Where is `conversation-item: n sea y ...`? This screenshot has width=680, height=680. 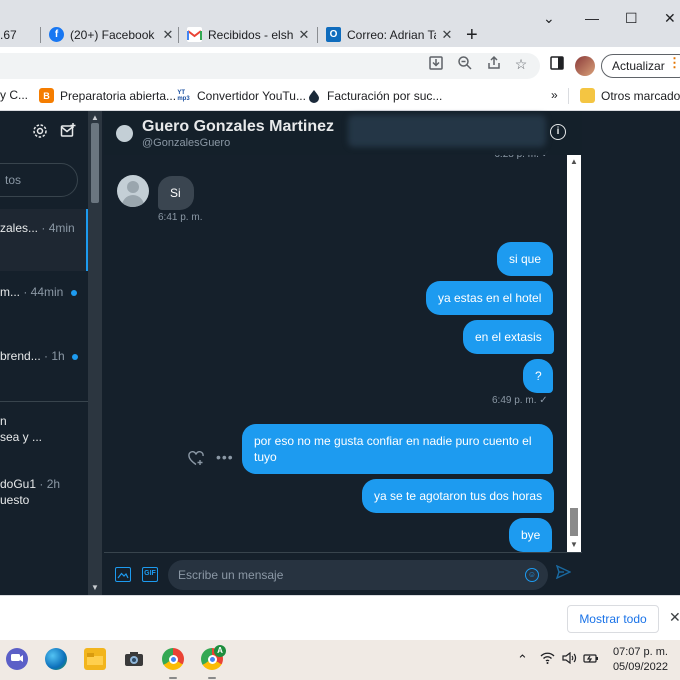 conversation-item: n sea y ... is located at coordinates (44, 434).